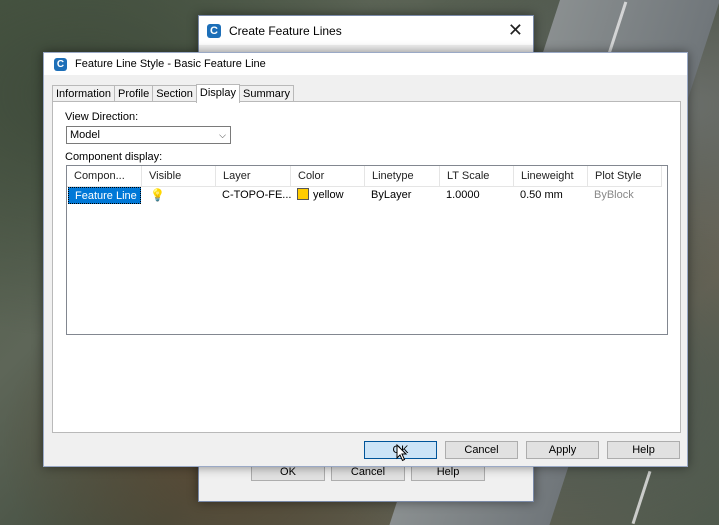 This screenshot has height=525, width=719. I want to click on view-direction-select: Model ⌵, so click(148, 135).